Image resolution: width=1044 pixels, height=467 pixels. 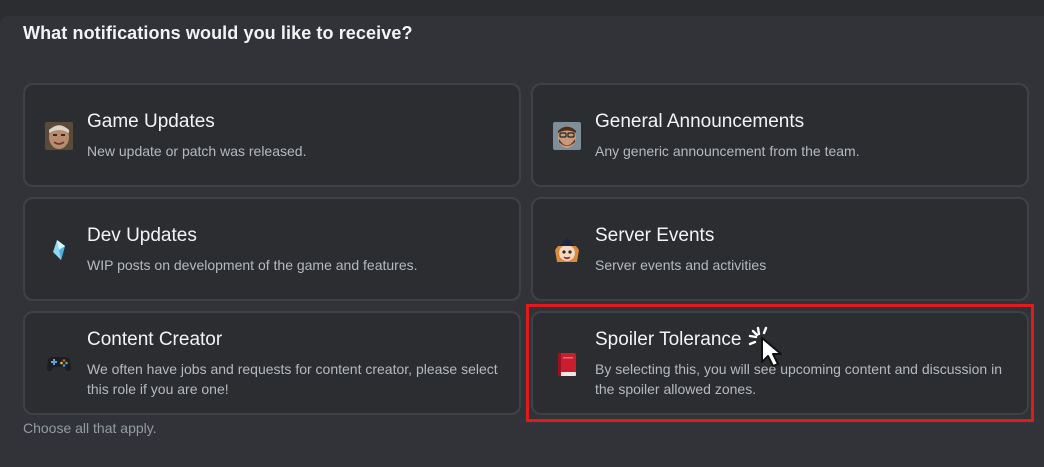 What do you see at coordinates (59, 250) in the screenshot?
I see `crystal-icon` at bounding box center [59, 250].